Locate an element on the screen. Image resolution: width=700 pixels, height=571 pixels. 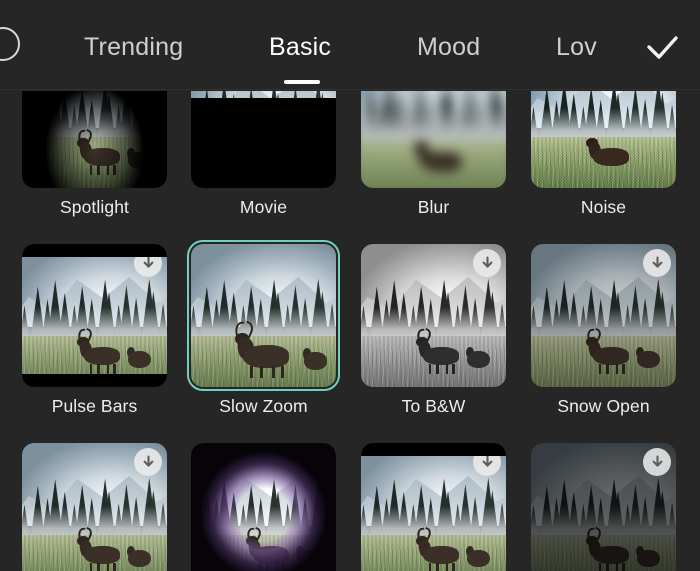
back-button is located at coordinates (10, 44).